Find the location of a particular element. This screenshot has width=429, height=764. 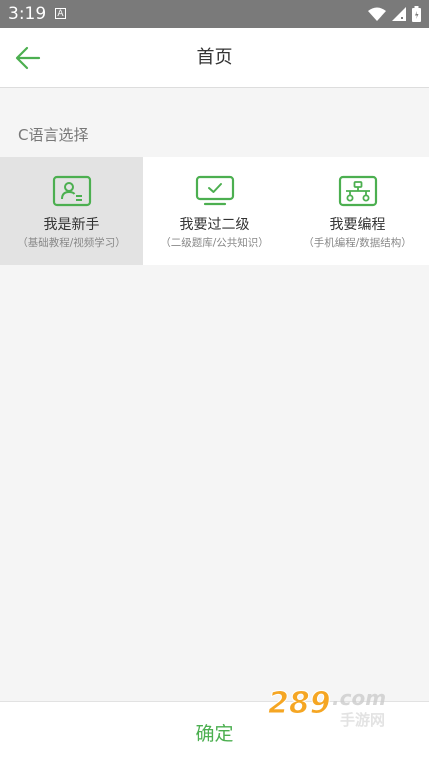

option-title: 我要过二级 is located at coordinates (214, 225).